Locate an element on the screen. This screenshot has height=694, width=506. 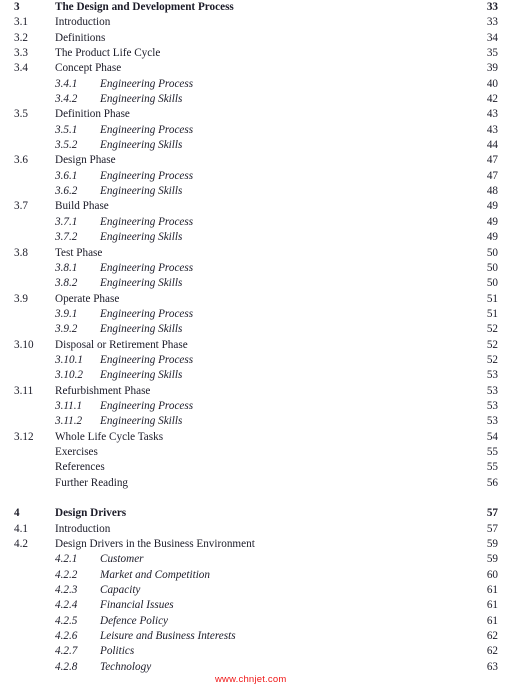
toc-entry-title: Test Phase is located at coordinates (78, 253).